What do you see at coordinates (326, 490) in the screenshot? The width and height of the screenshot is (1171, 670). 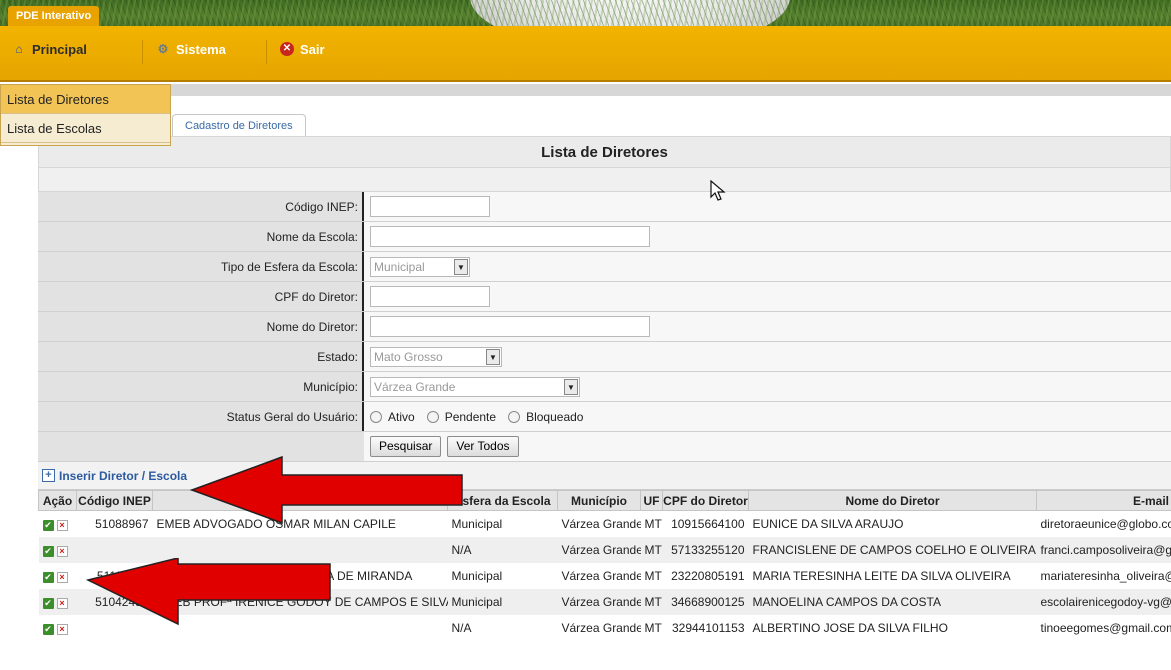 I see `annotation-arrow-insert` at bounding box center [326, 490].